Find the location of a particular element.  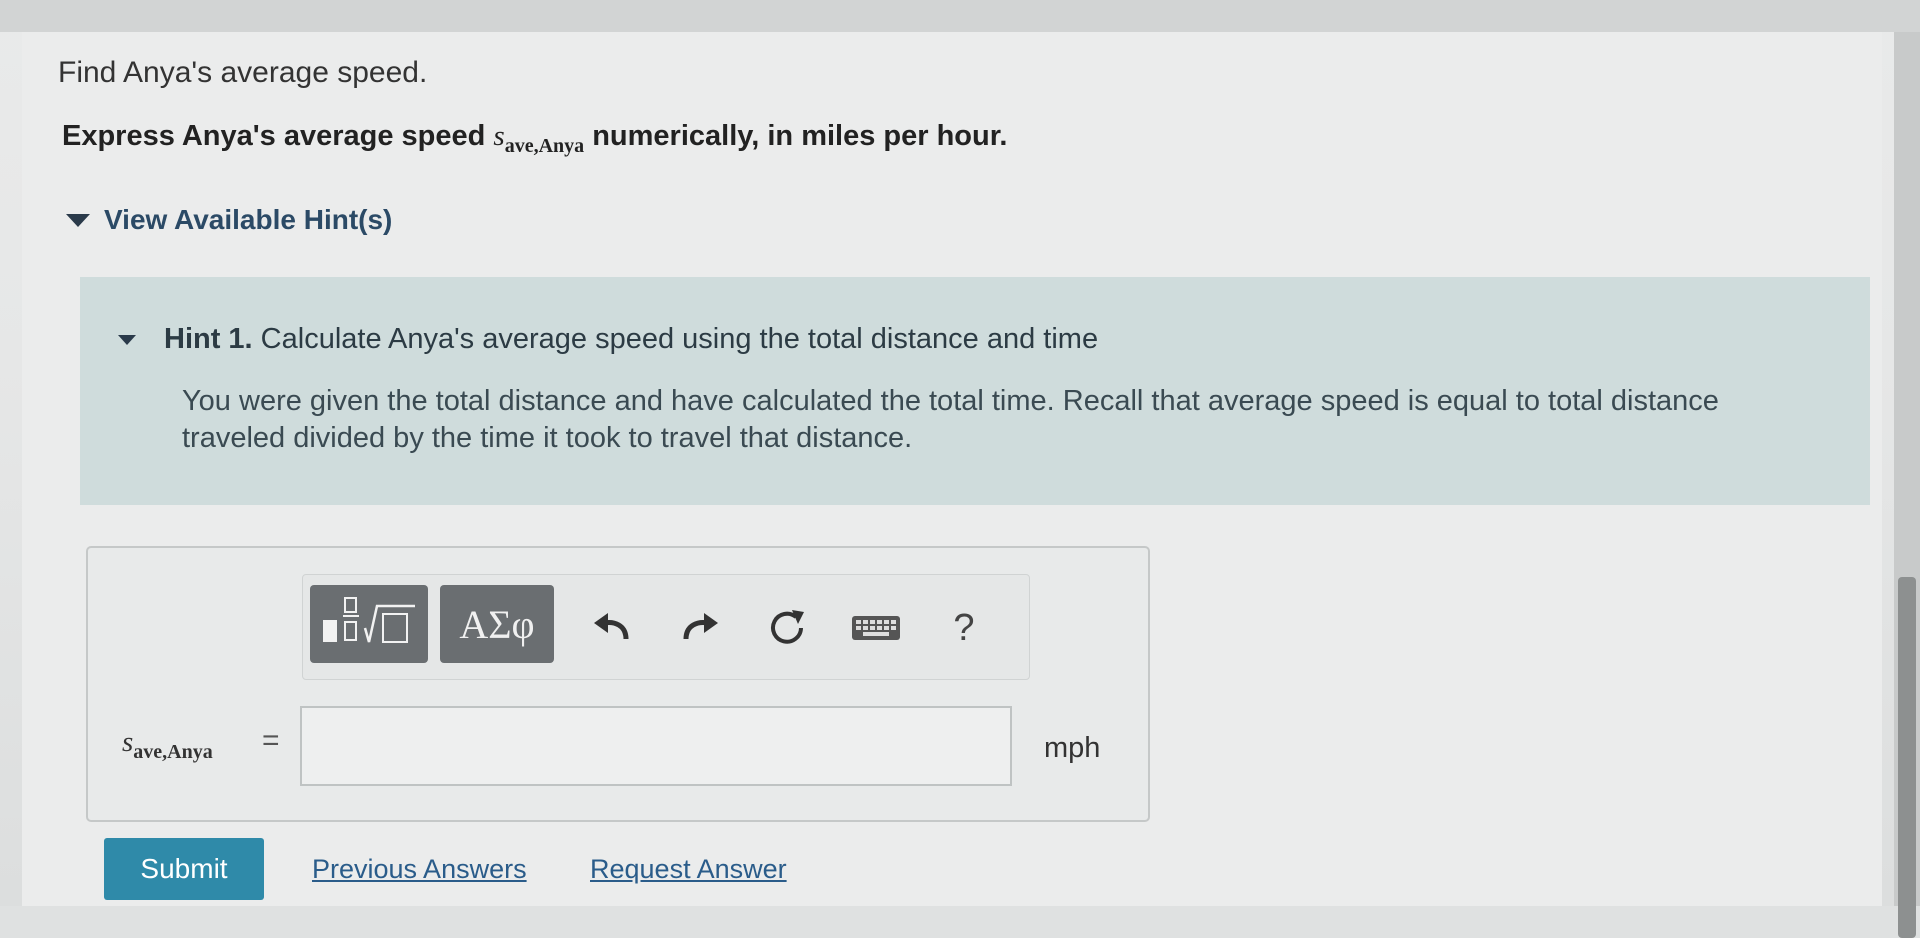

instruction-after: numerically, in miles per hour. is located at coordinates (796, 136).